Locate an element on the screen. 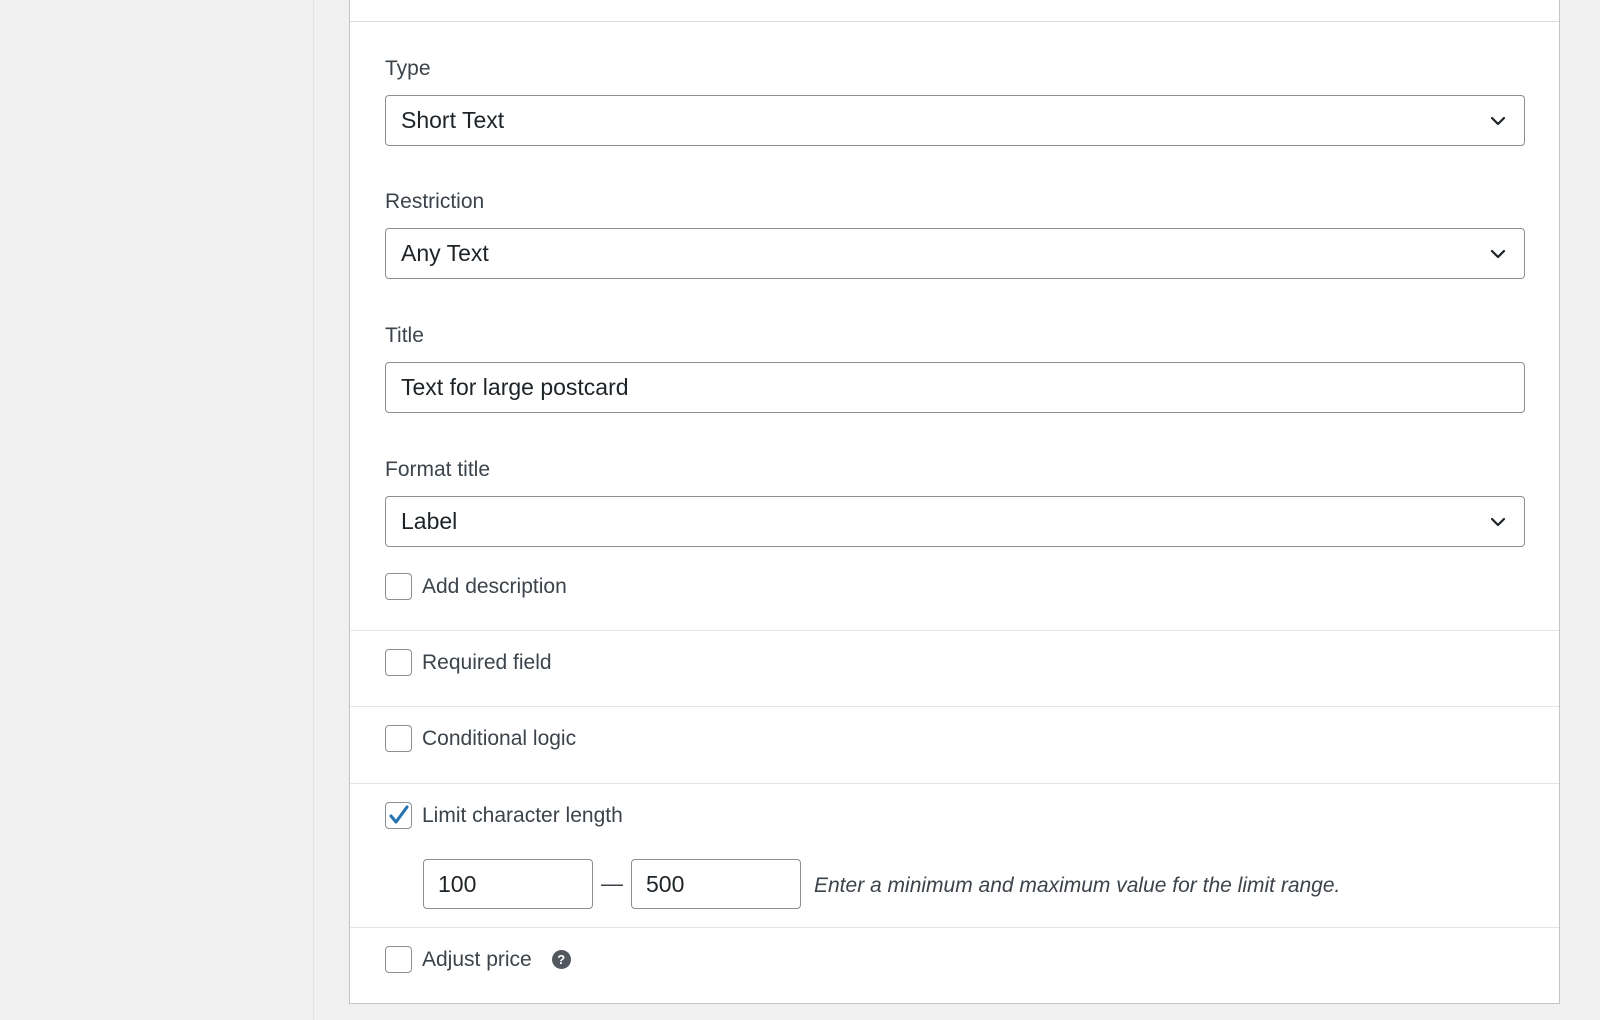  help-icon: ? is located at coordinates (561, 959).